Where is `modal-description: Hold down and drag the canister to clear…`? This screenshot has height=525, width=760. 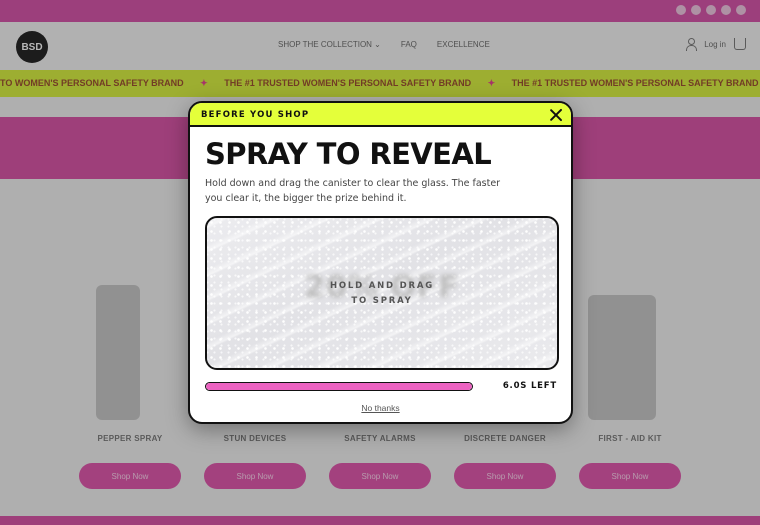
modal-description: Hold down and drag the canister to clear… is located at coordinates (353, 191).